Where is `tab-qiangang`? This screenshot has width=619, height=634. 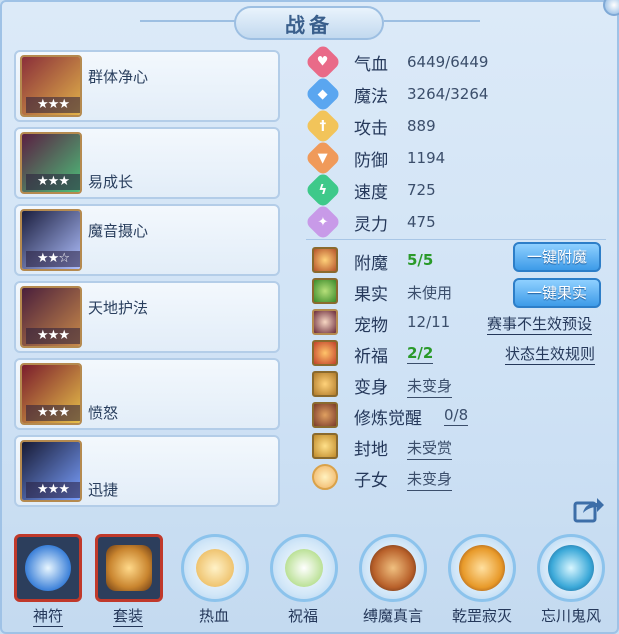 tab-qiangang is located at coordinates (482, 568).